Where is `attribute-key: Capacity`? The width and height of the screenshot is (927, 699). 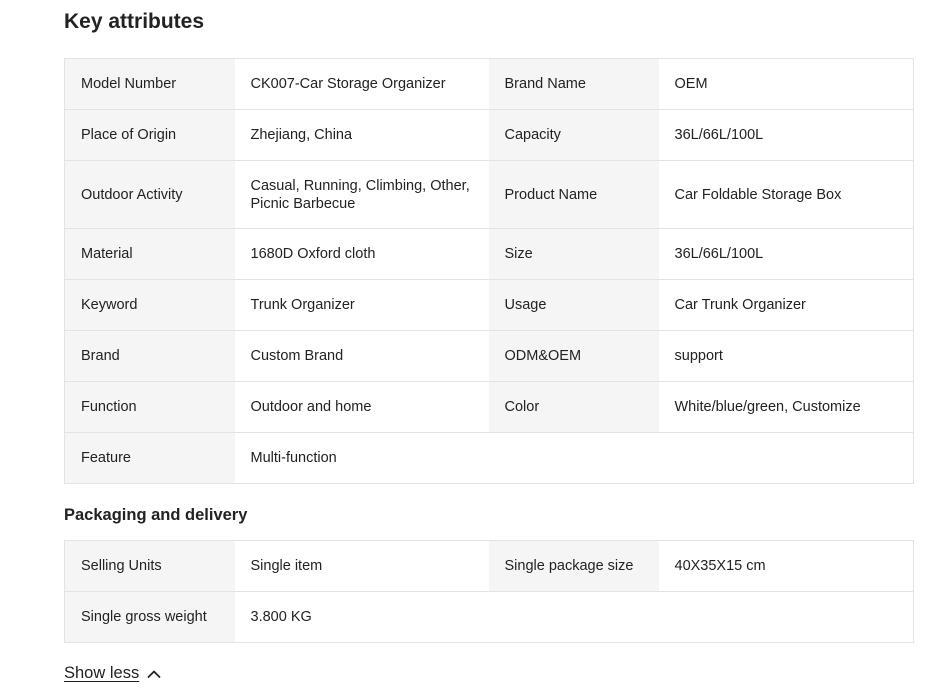
attribute-key: Capacity is located at coordinates (573, 135).